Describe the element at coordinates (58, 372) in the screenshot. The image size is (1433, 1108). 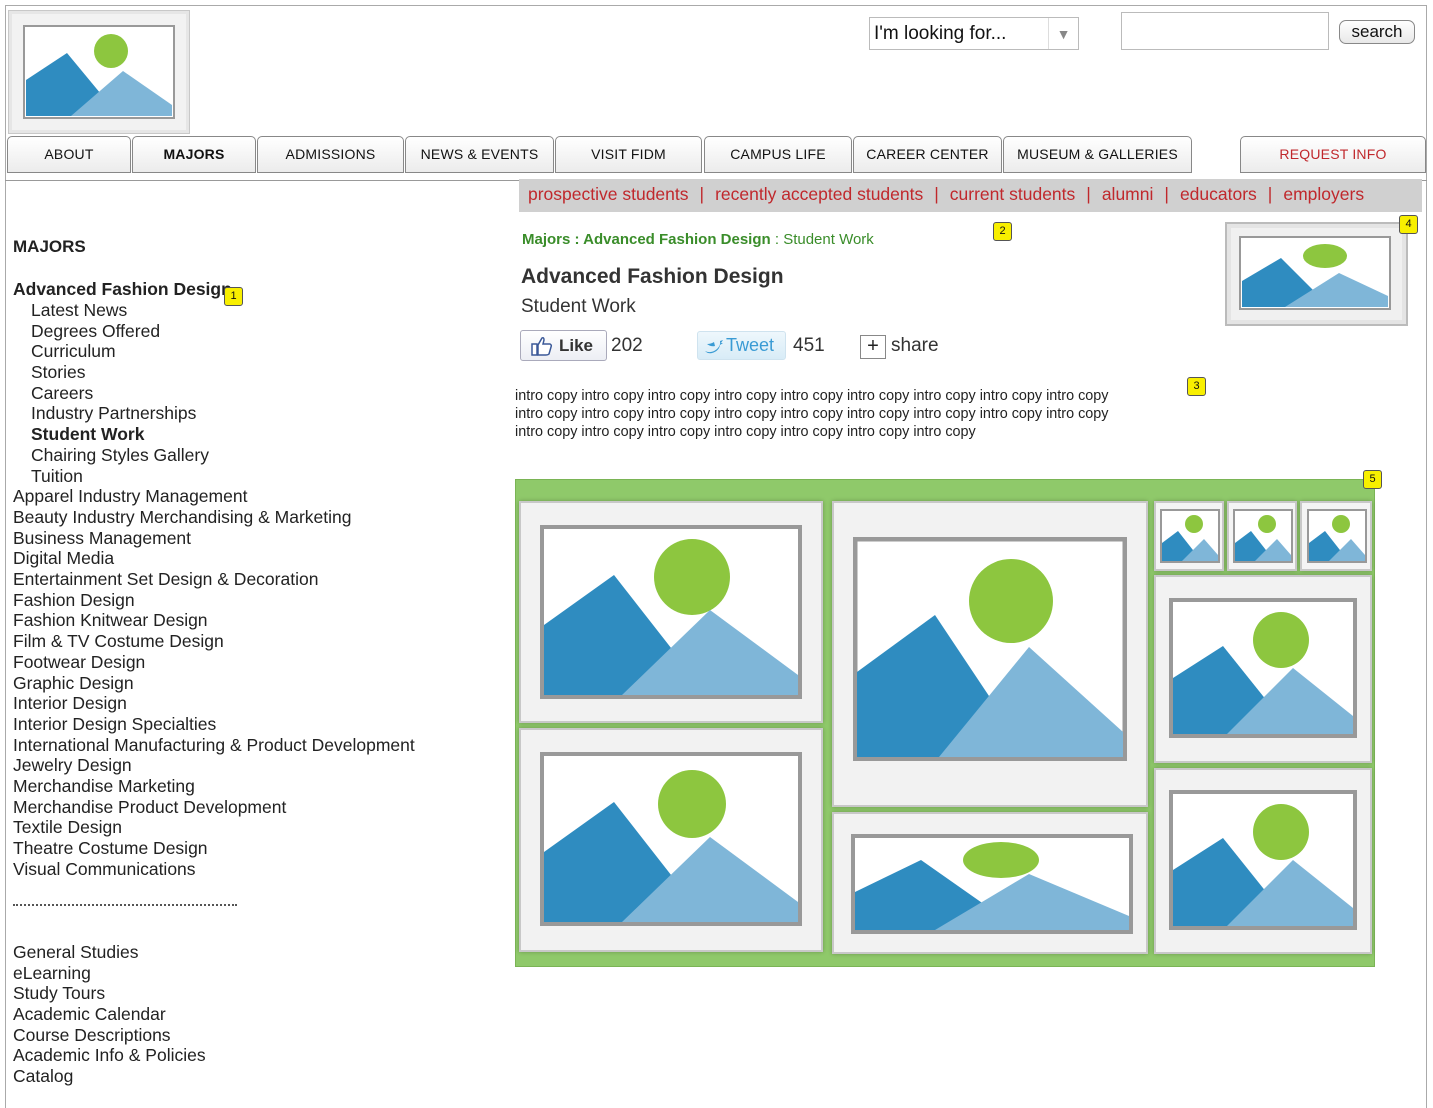
I see `sidebar-sub-stories: Stories` at that location.